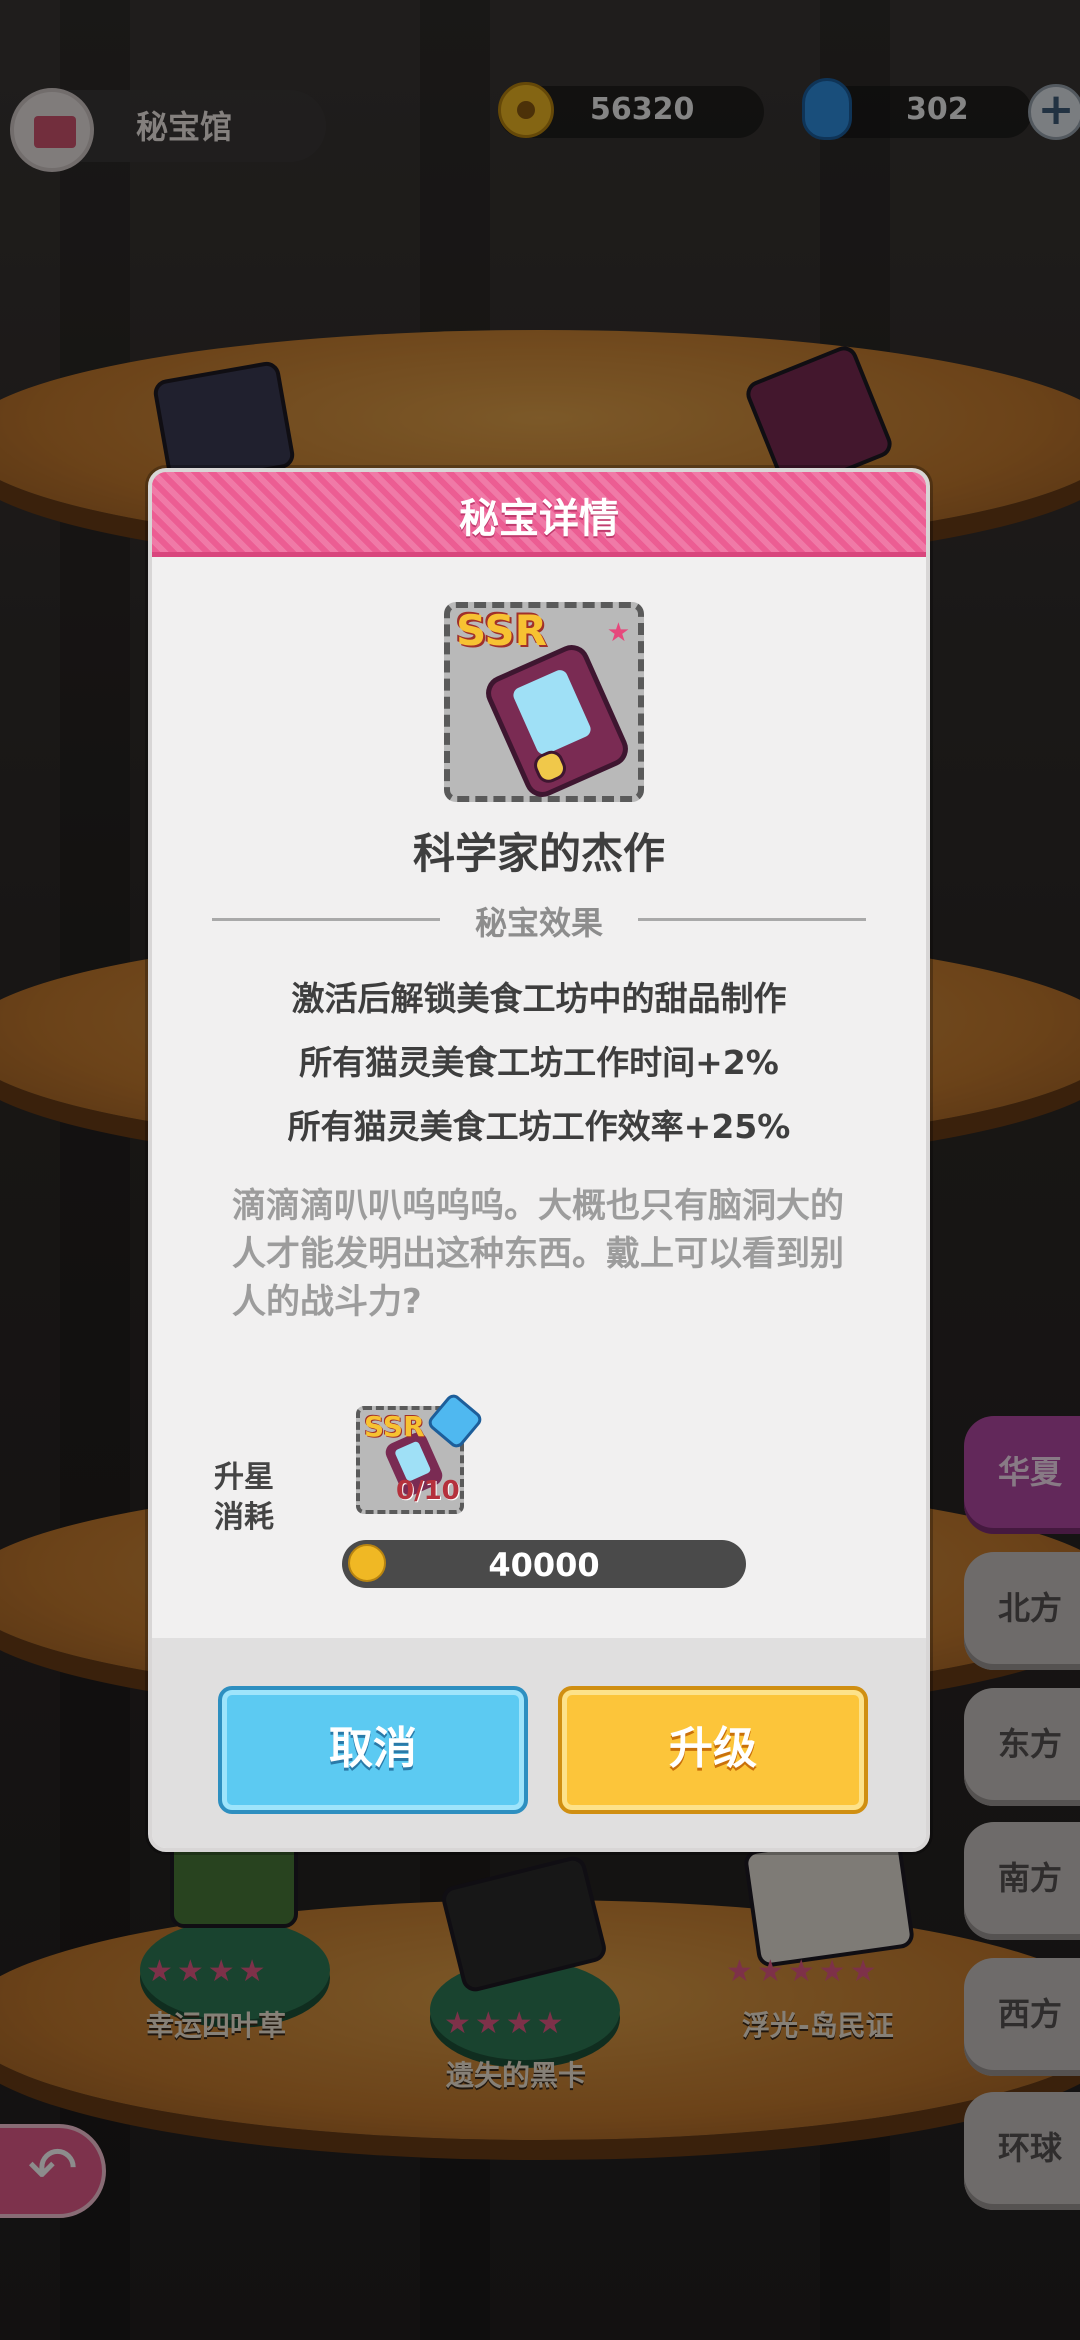 Image resolution: width=1080 pixels, height=2340 pixels. I want to click on upgrade-button: 升级, so click(713, 1750).